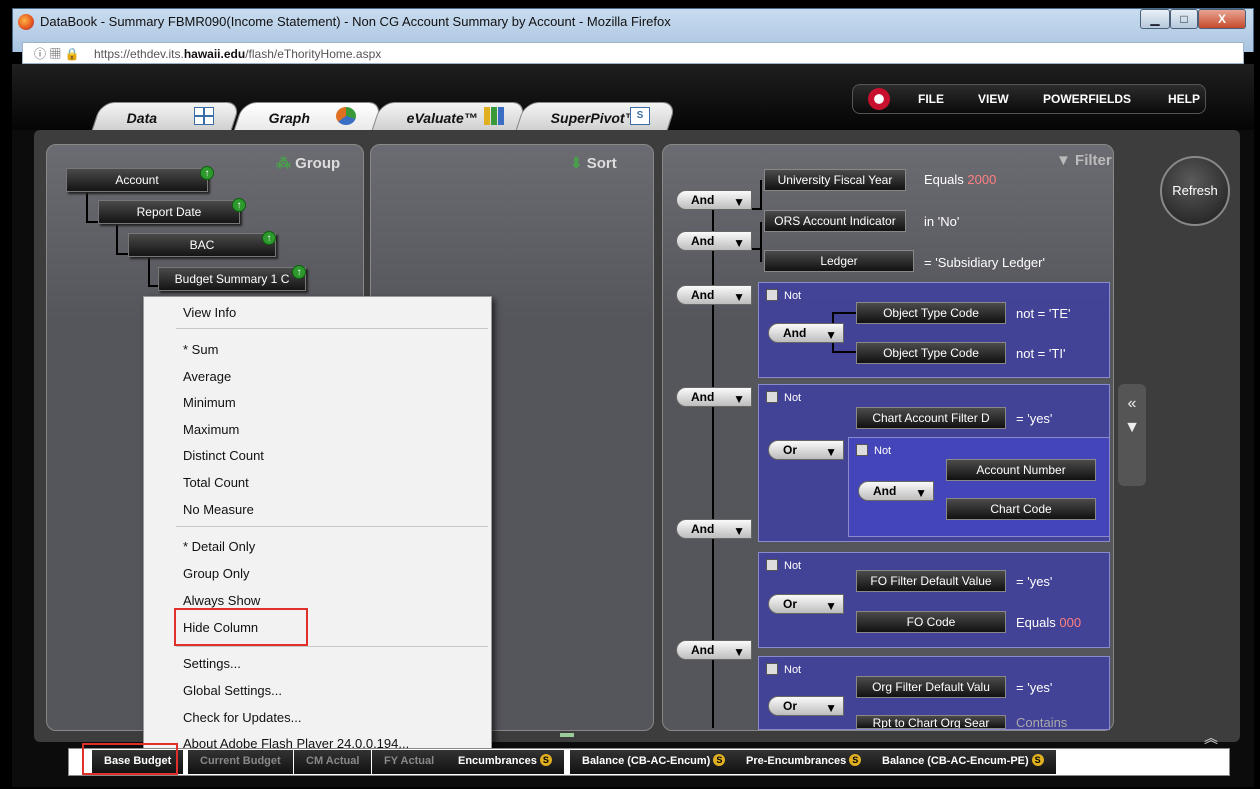  What do you see at coordinates (137, 180) in the screenshot?
I see `group-item-account: Account` at bounding box center [137, 180].